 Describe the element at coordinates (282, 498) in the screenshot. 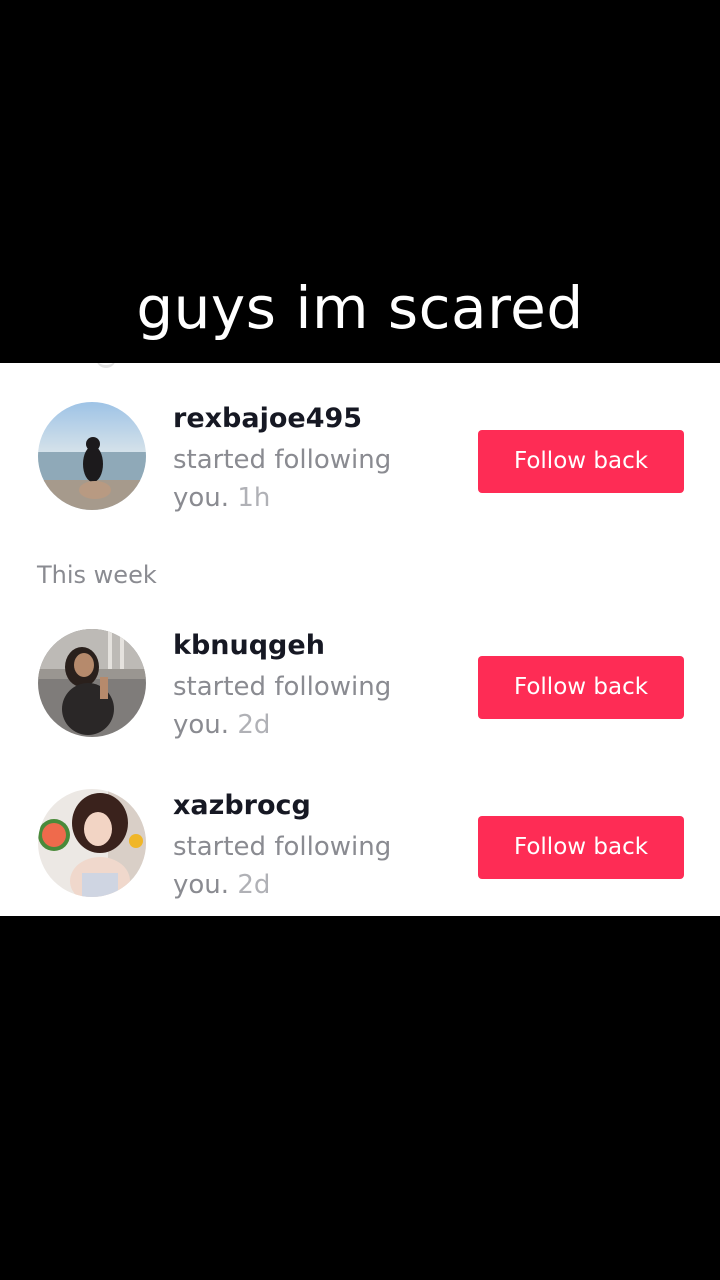

I see `notification-line-2: you. 1h` at that location.